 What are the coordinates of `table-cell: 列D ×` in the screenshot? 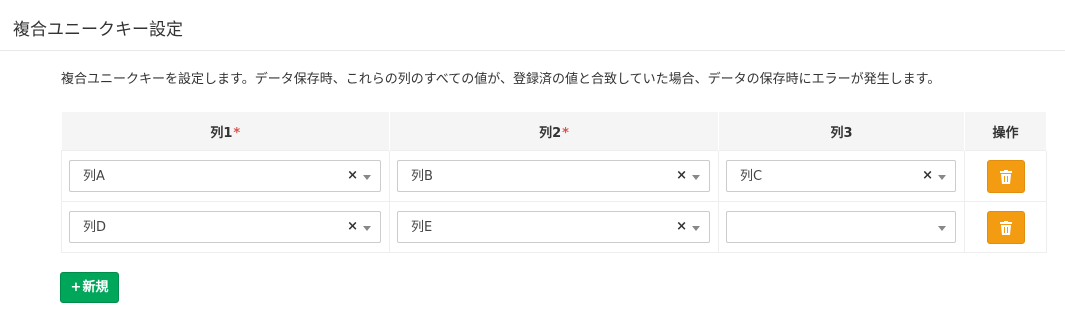 It's located at (225, 227).